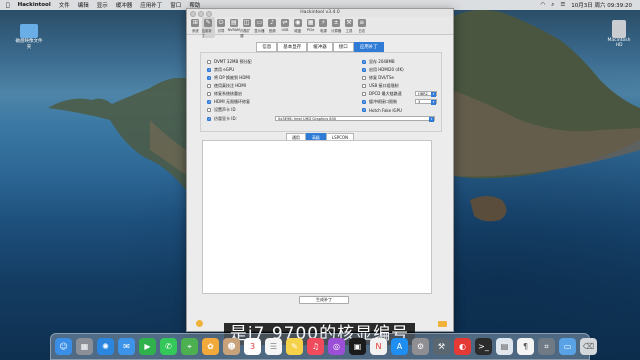 The height and width of the screenshot is (360, 640). What do you see at coordinates (228, 102) in the screenshot?
I see `option-hdmi-loop-fix: ✓ HDMI 无限循环修复` at bounding box center [228, 102].